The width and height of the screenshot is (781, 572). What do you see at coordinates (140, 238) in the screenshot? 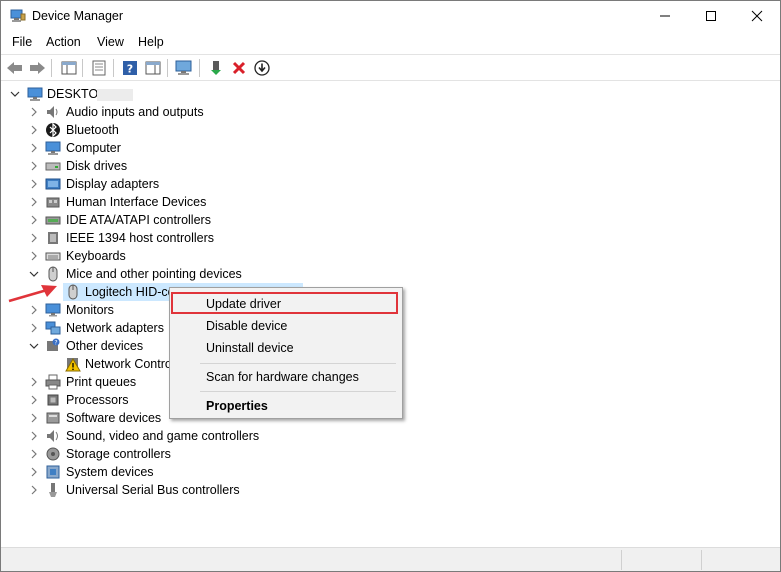
I see `tree-category-label: IEEE 1394 host controllers` at bounding box center [140, 238].